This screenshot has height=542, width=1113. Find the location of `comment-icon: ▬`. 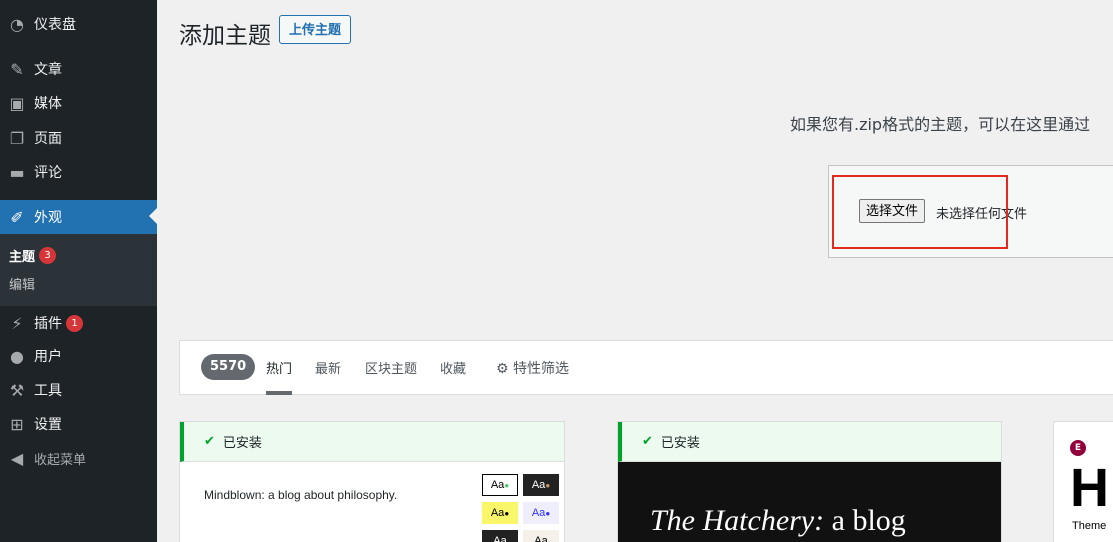

comment-icon: ▬ is located at coordinates (17, 172).